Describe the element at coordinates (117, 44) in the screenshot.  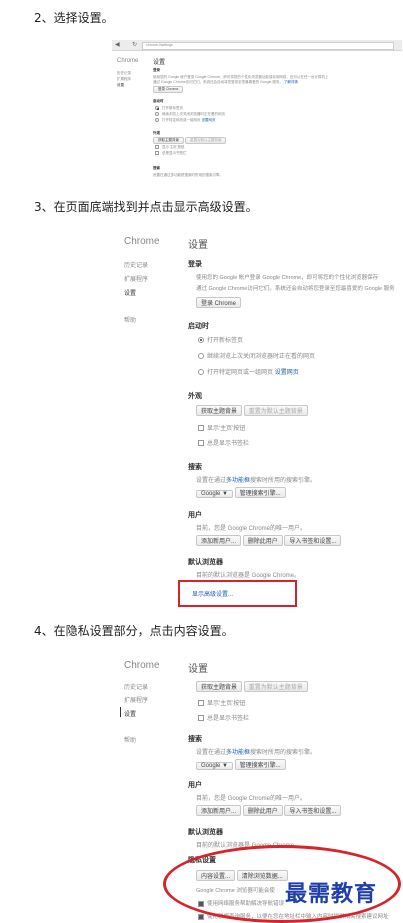
I see `back-icon: ◀` at that location.